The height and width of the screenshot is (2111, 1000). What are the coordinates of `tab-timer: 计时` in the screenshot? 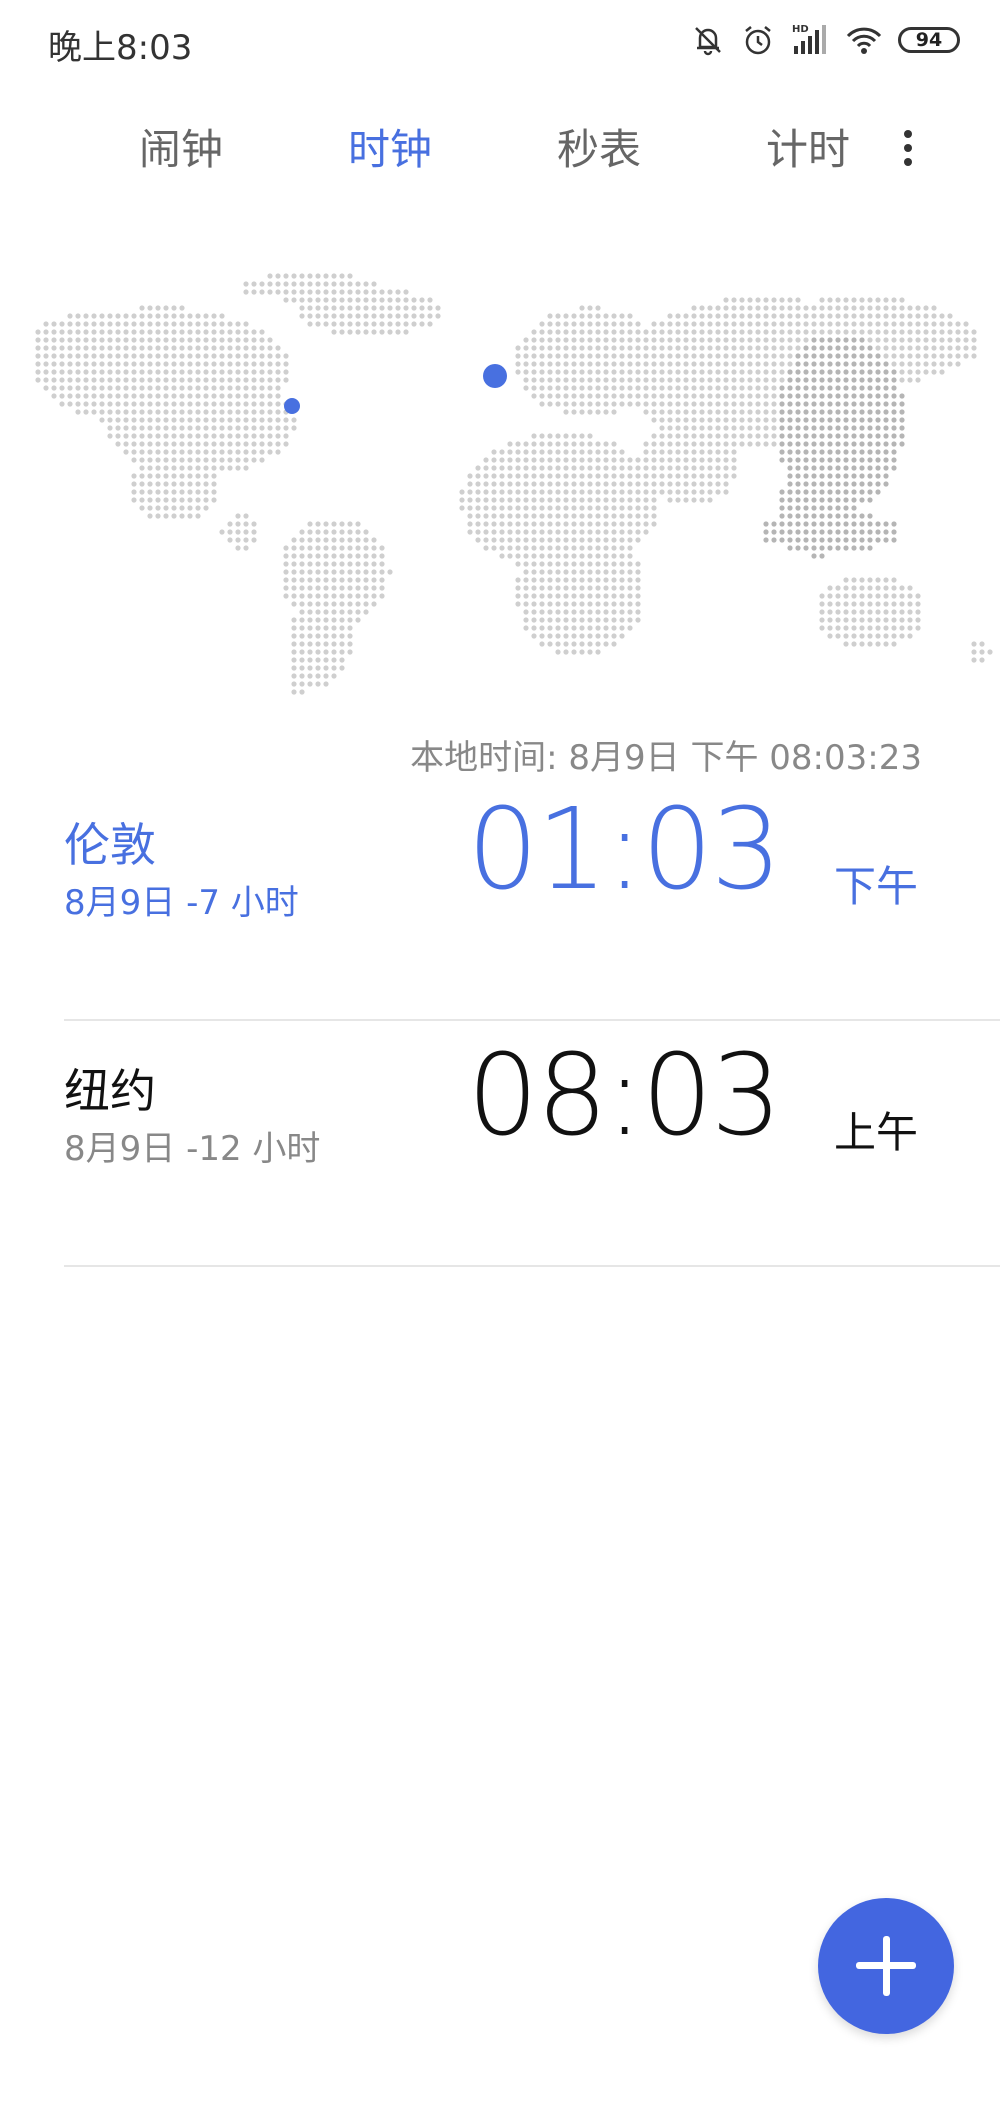 It's located at (808, 146).